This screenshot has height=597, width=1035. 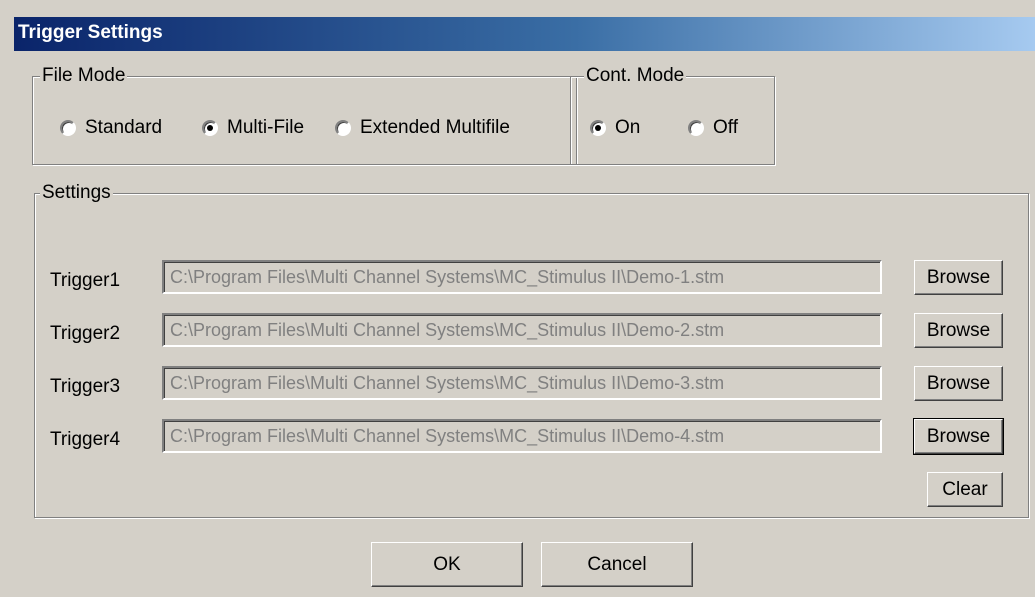 I want to click on radio-extended-multifile-circle, so click(x=343, y=128).